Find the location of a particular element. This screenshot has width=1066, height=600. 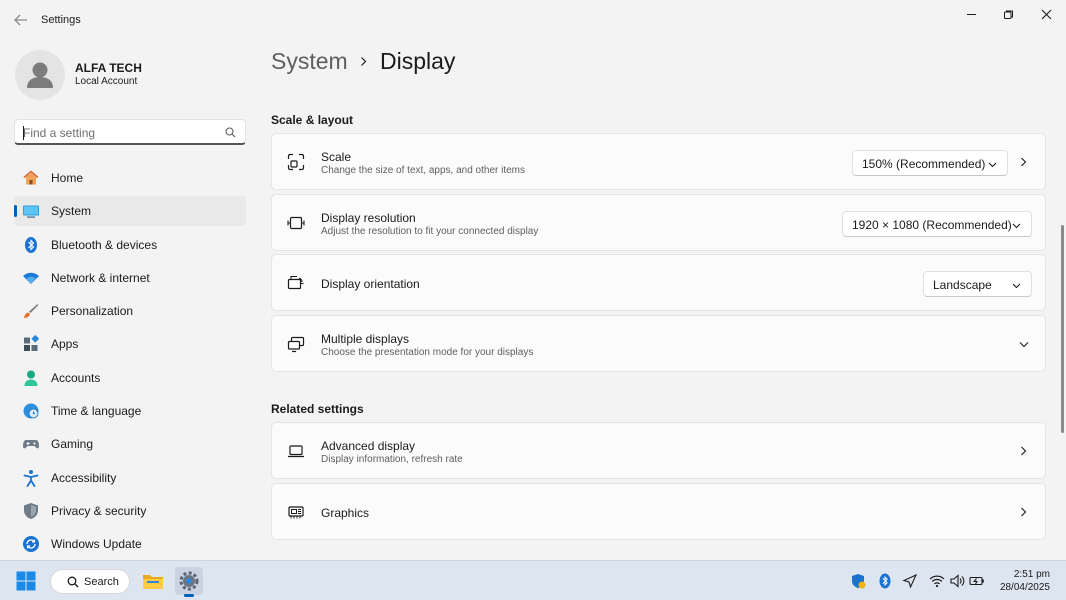

sidebar-item-windows-update: Windows Update is located at coordinates (130, 544).